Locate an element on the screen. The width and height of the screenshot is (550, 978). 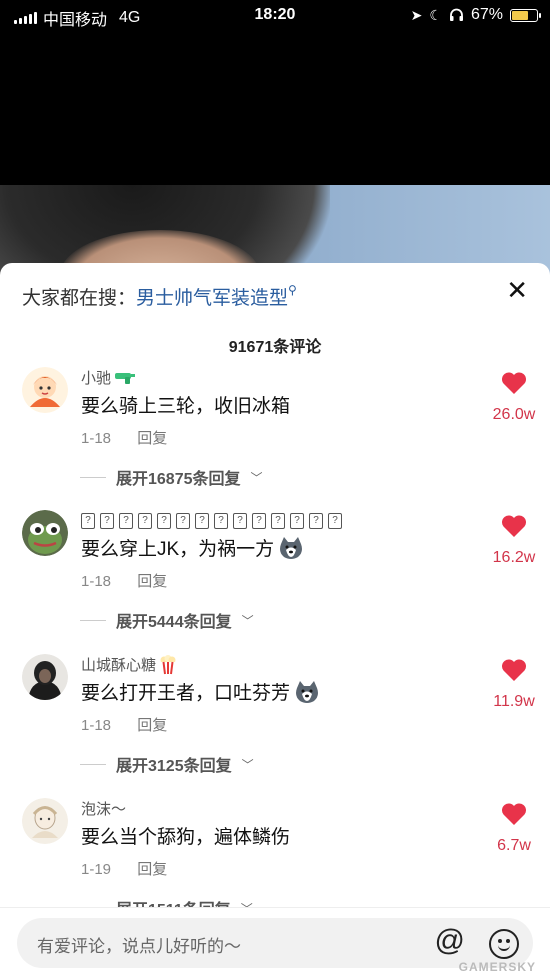
expand-replies: 展开16875条回复 ﹀ is located at coordinates (171, 477).